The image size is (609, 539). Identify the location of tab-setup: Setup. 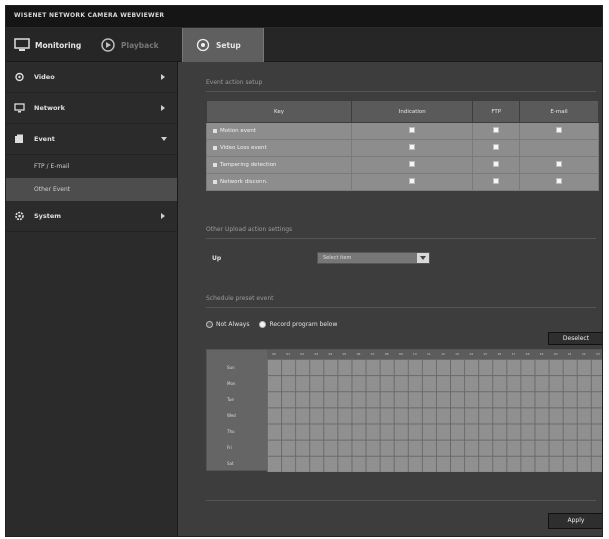
(223, 45).